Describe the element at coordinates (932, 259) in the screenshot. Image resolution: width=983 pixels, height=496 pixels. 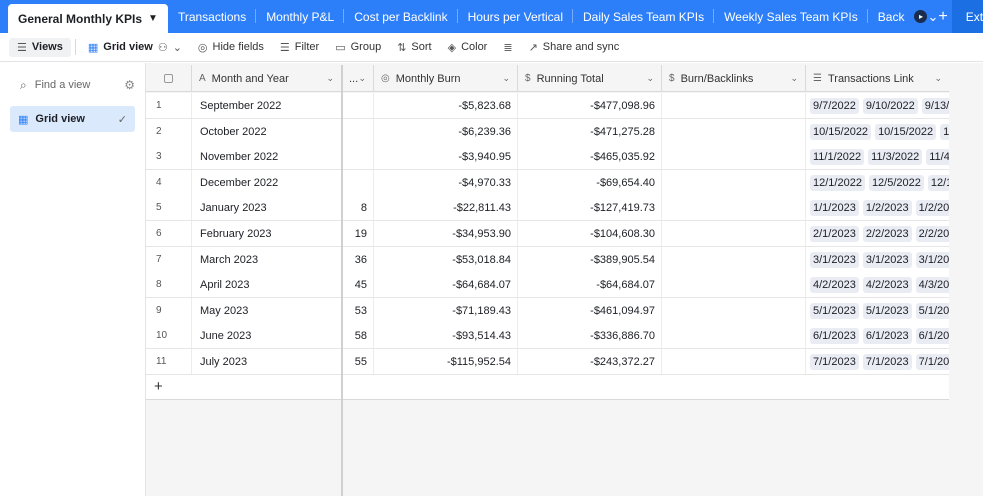
I see `linked-record-chip: 3/1/202` at that location.